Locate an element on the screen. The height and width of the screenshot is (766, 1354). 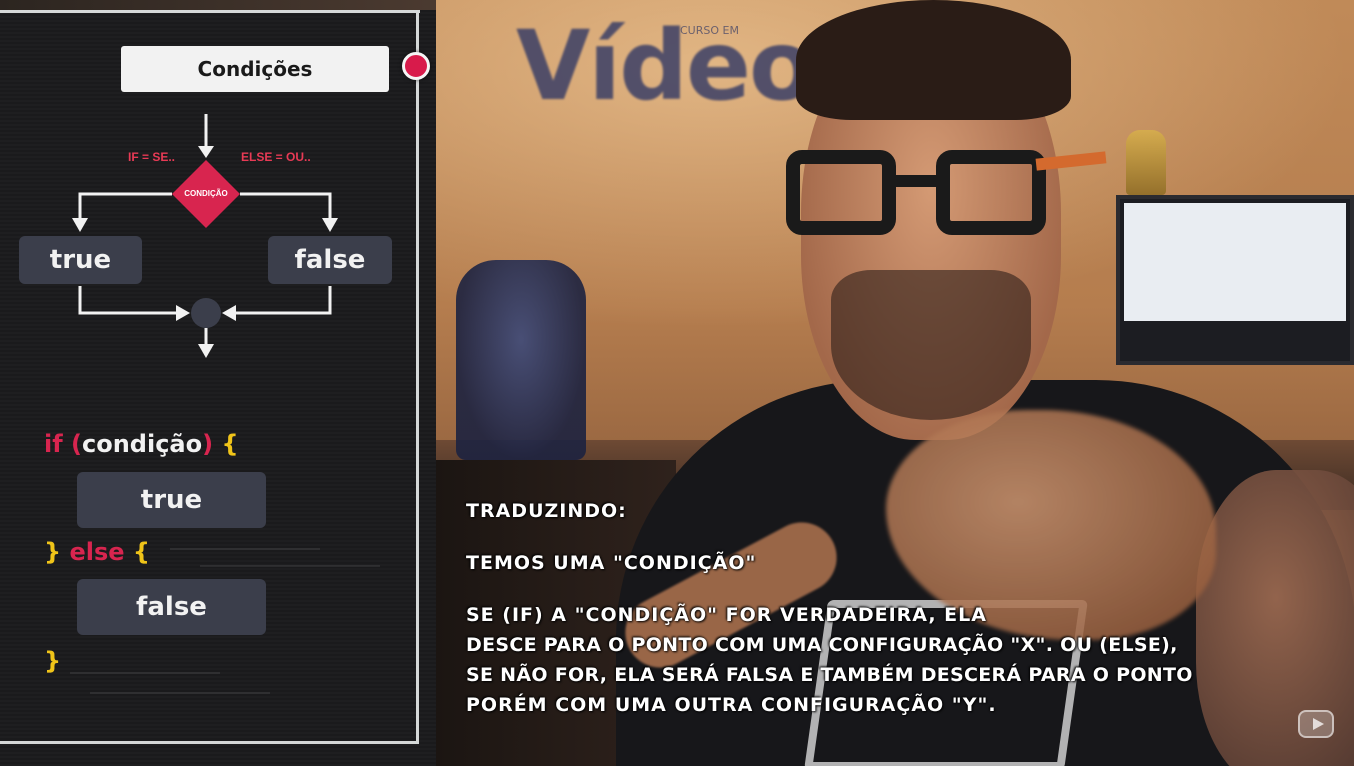
subtitle-line: TRADUZINDO: is located at coordinates (546, 511).